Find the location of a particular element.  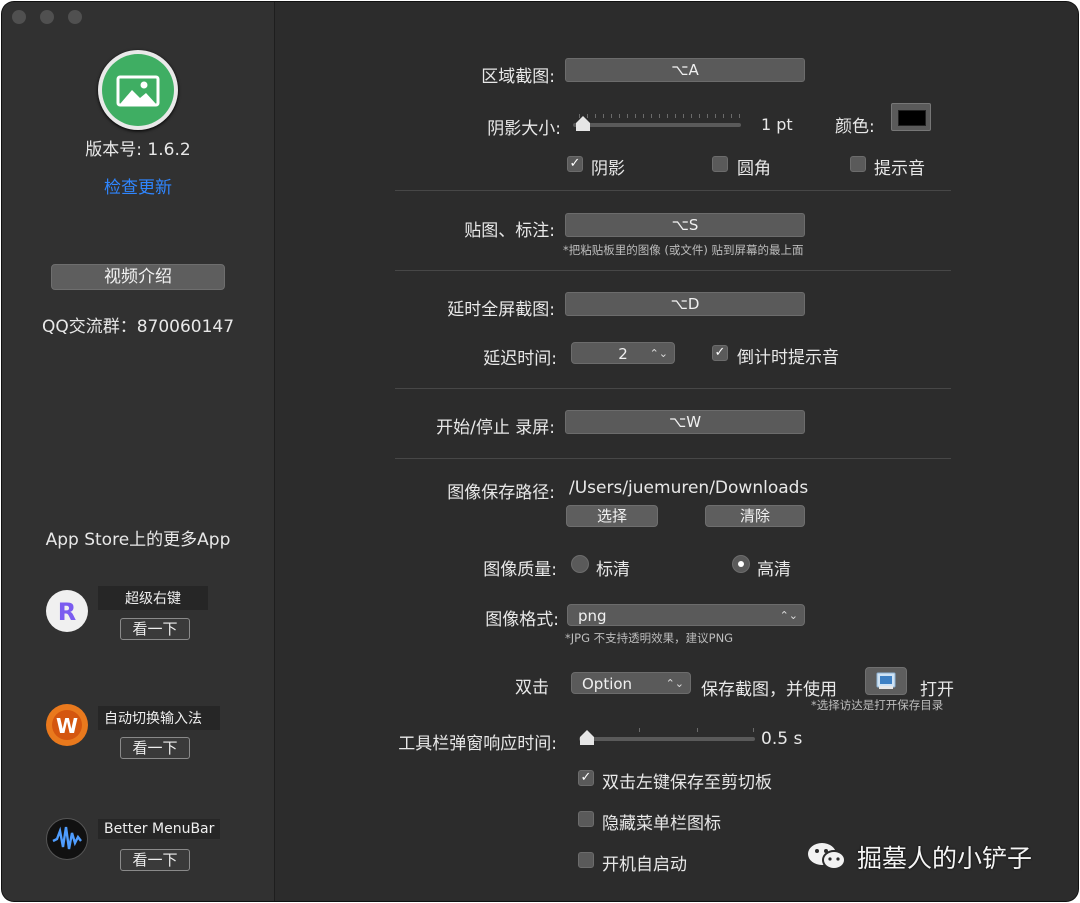

delay-time-stepper: 2 ⌃⌄ is located at coordinates (623, 353).